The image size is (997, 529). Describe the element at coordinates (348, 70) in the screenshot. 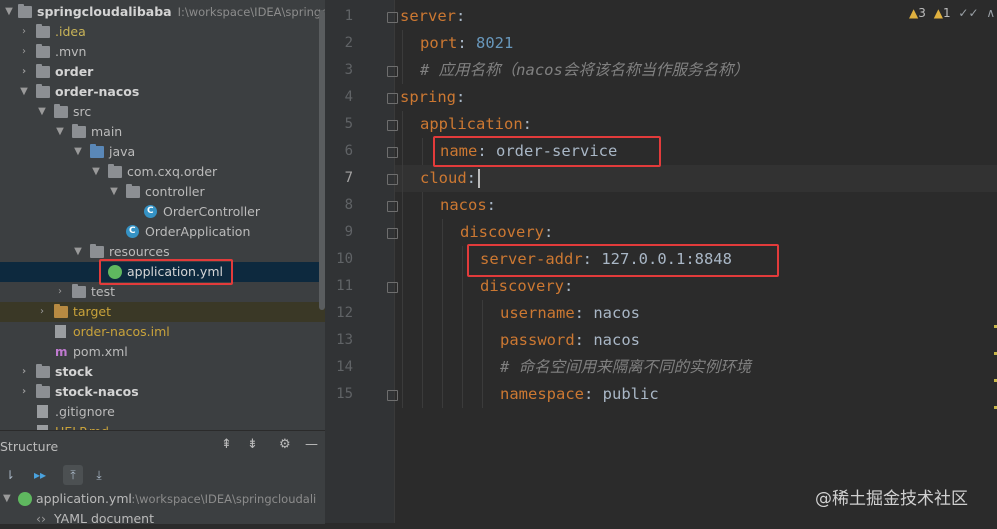

I see `line-number: 3` at that location.